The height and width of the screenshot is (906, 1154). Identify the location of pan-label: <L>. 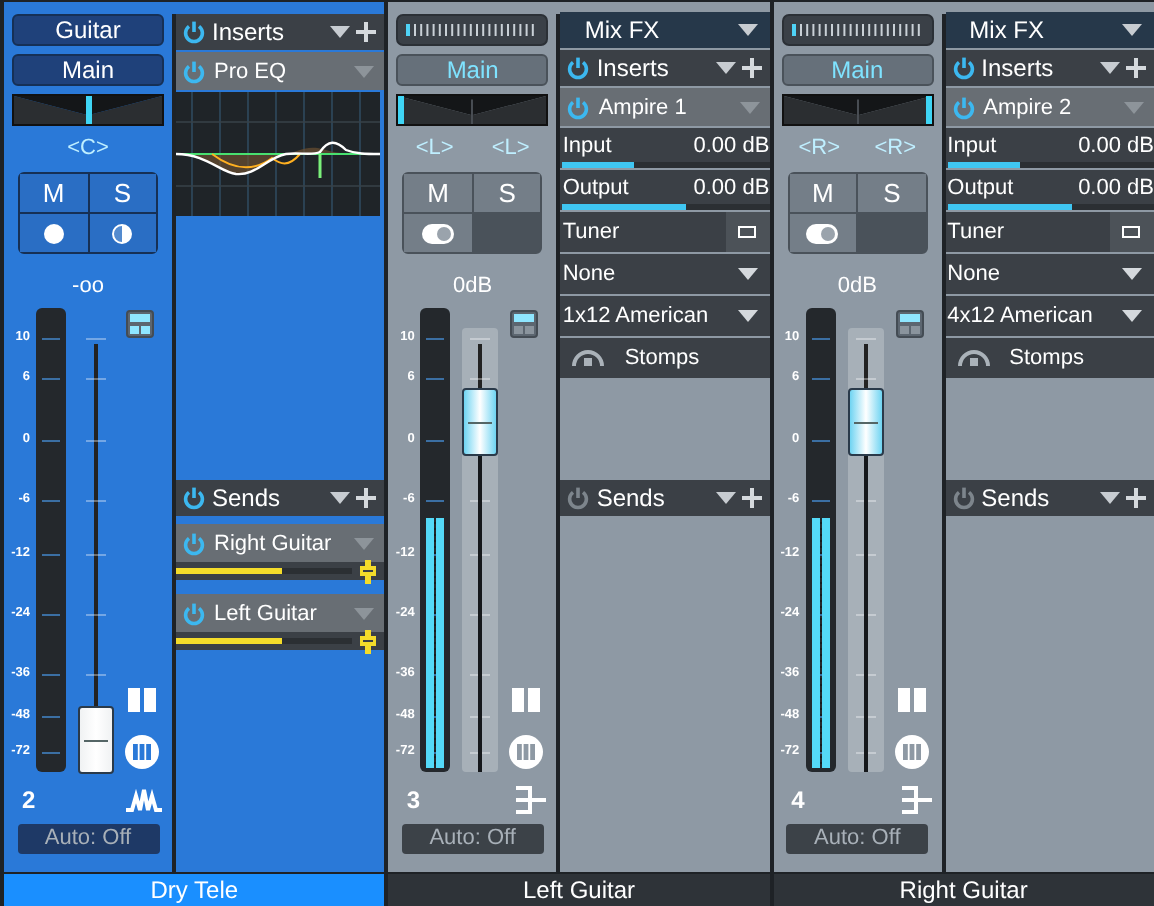
(434, 148).